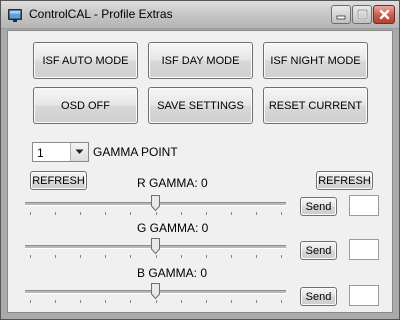  I want to click on refresh-right-button: REFRESH, so click(344, 180).